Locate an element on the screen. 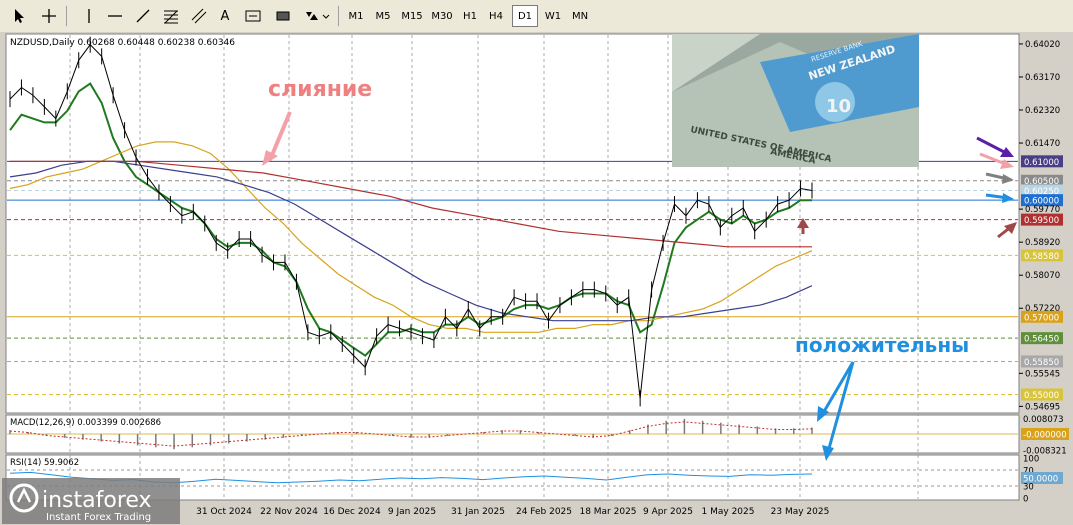 This screenshot has height=525, width=1073. trend-line-icon is located at coordinates (143, 16).